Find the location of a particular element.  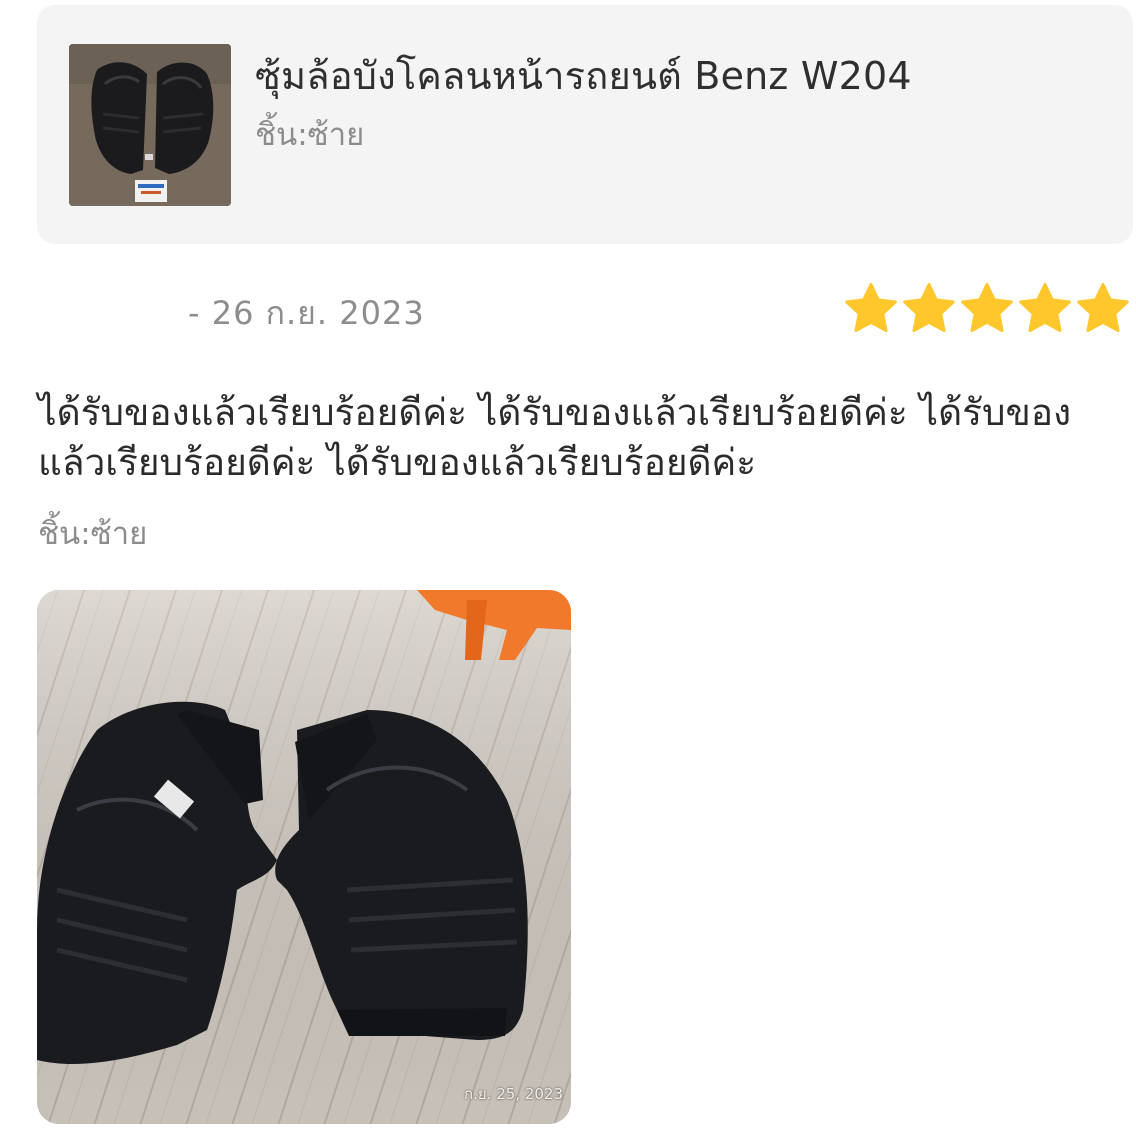

photo-timestamp: ก.ย. 25, 2023 is located at coordinates (513, 1094).